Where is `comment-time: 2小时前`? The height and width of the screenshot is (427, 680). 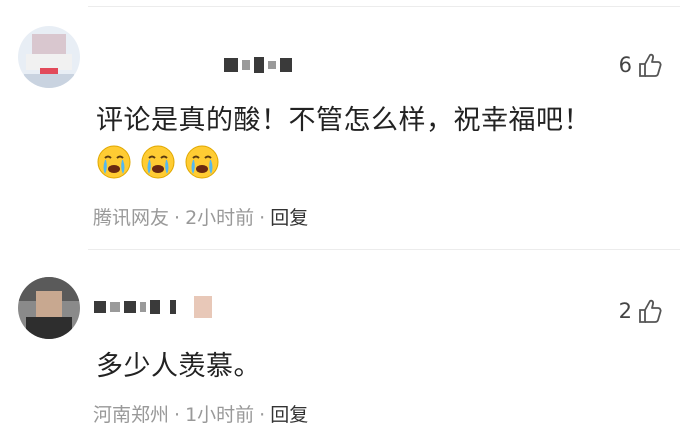
comment-time: 2小时前 is located at coordinates (220, 218).